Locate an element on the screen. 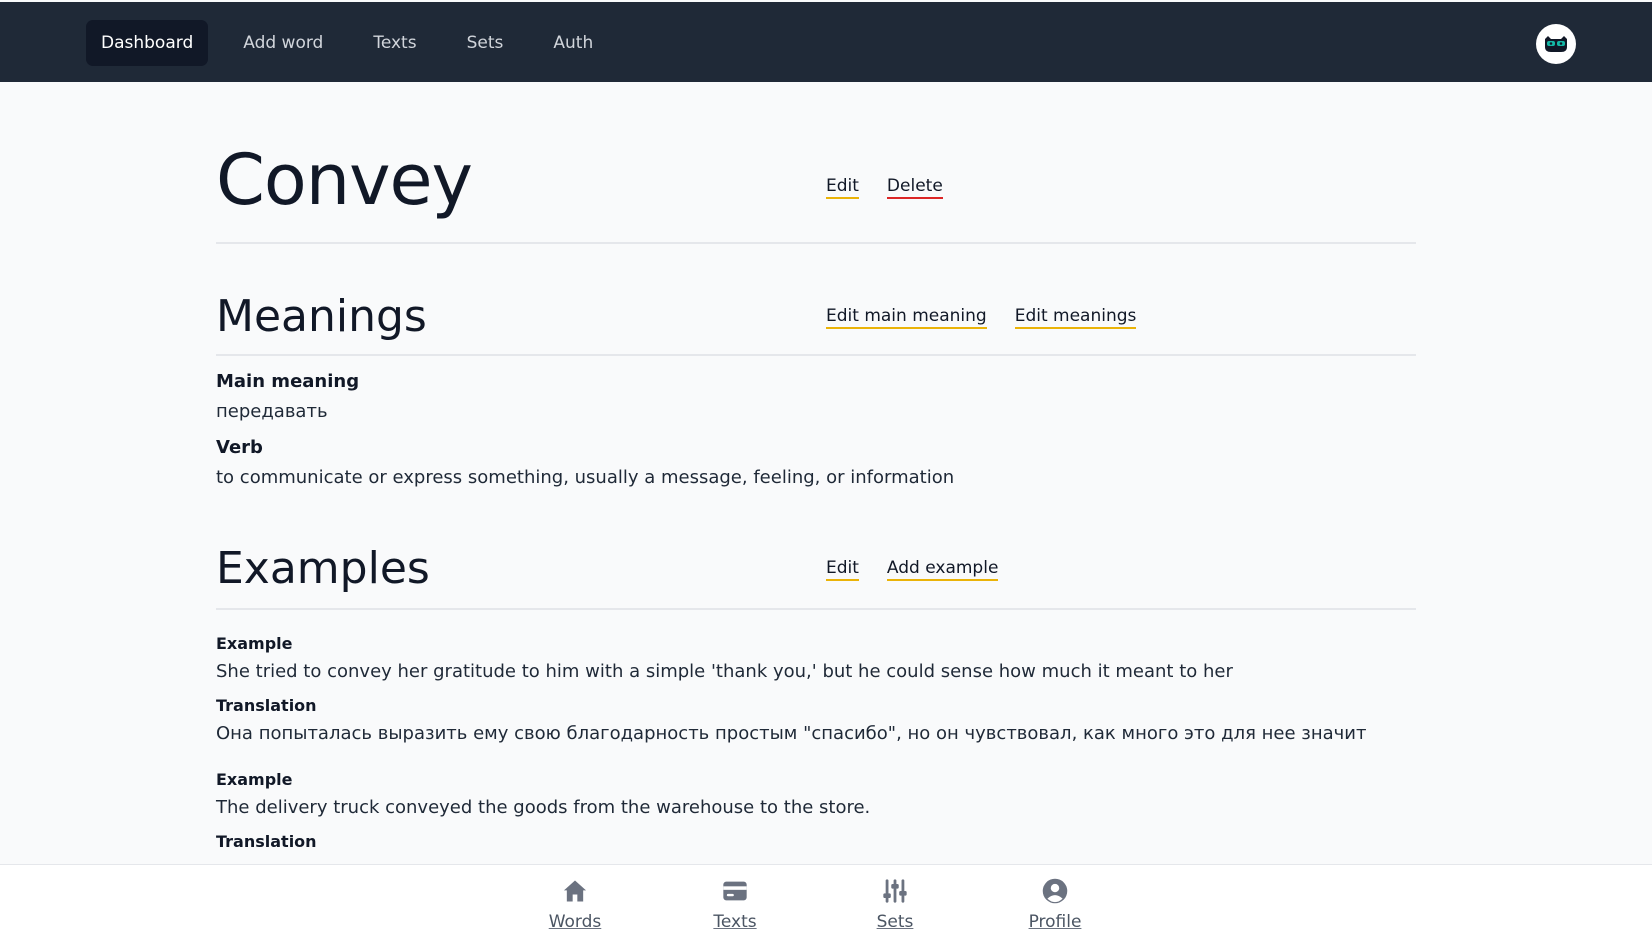 This screenshot has height=943, width=1652. bottom-nav-label: Texts is located at coordinates (735, 922).